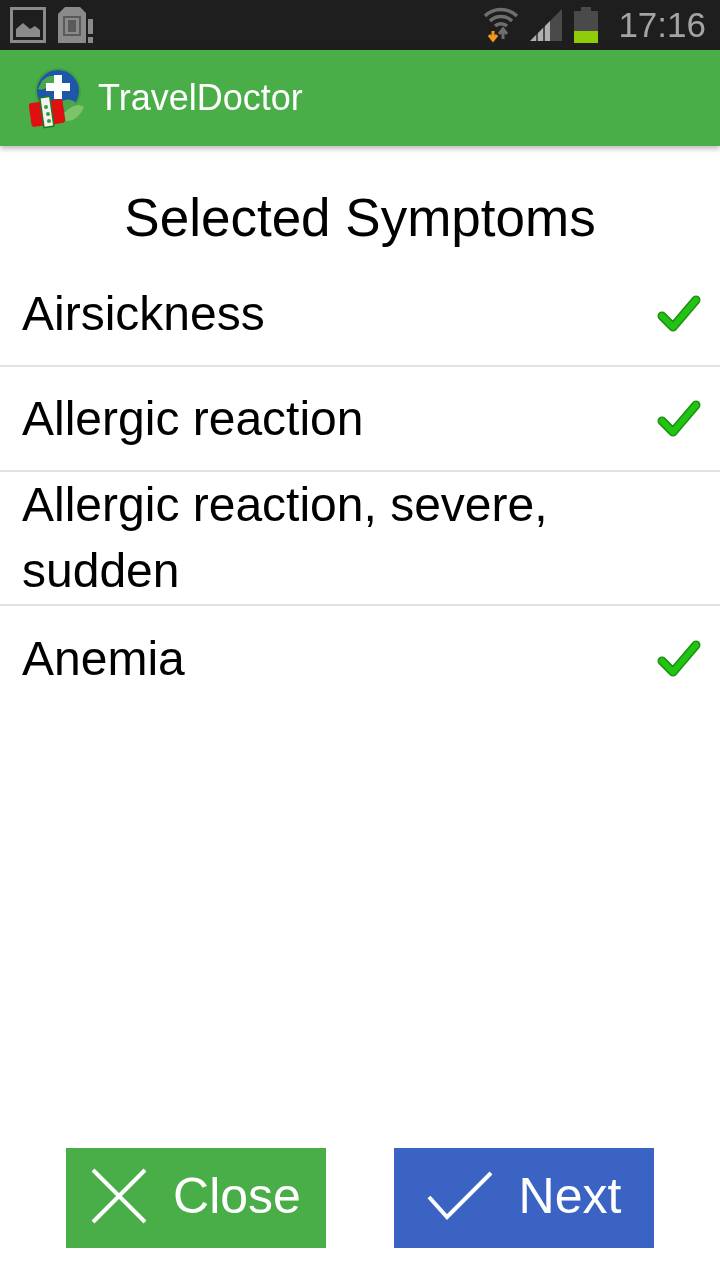  What do you see at coordinates (524, 1198) in the screenshot?
I see `next-button: Next` at bounding box center [524, 1198].